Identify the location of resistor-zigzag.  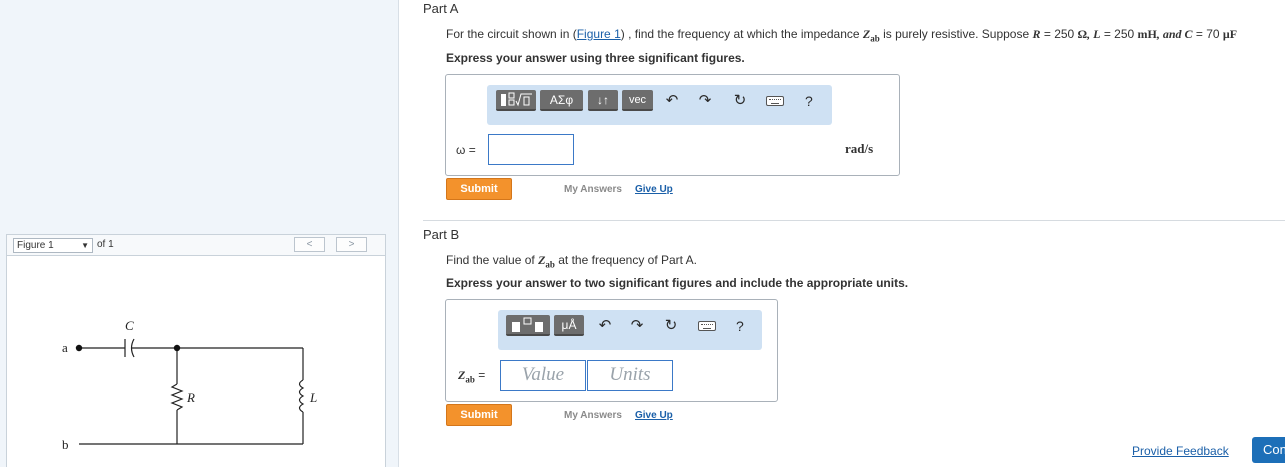
(177, 397).